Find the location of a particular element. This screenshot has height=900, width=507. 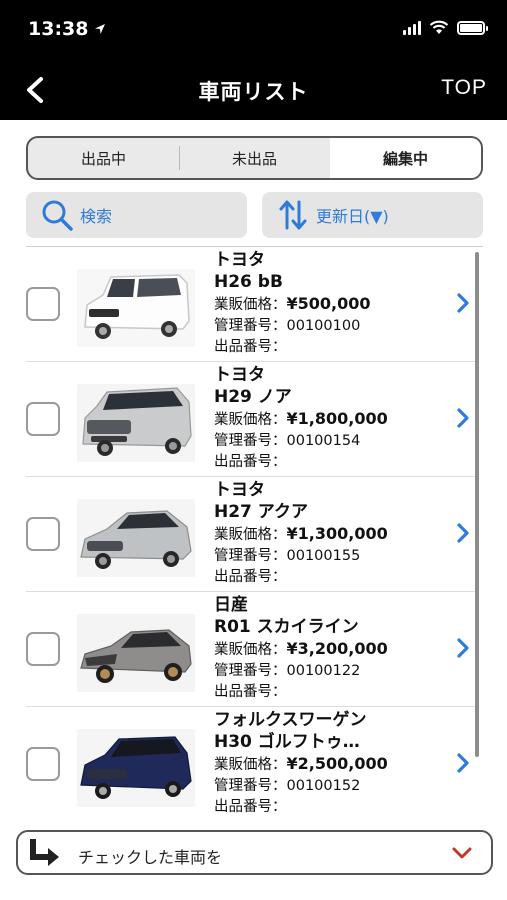

segment-editing: 編集中 is located at coordinates (405, 158).